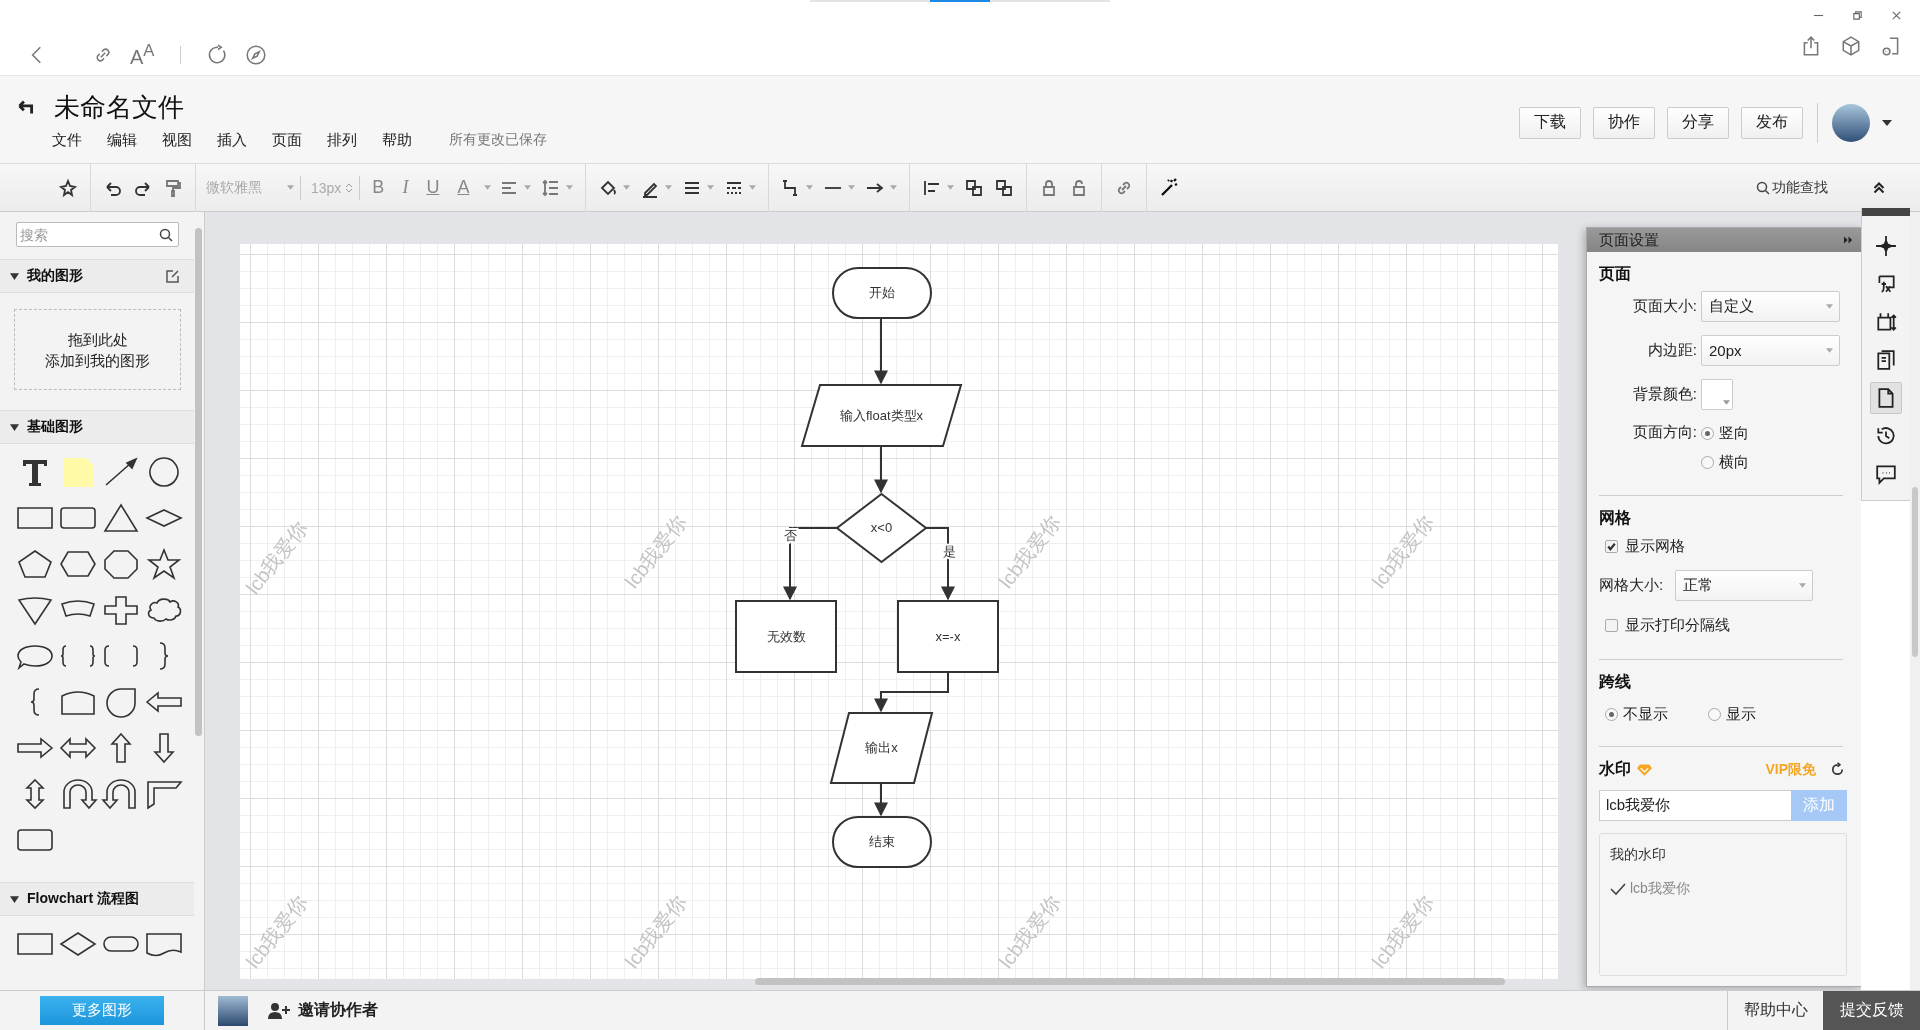 The height and width of the screenshot is (1030, 1920). Describe the element at coordinates (1664, 306) in the screenshot. I see `field-label: 页面大小:` at that location.